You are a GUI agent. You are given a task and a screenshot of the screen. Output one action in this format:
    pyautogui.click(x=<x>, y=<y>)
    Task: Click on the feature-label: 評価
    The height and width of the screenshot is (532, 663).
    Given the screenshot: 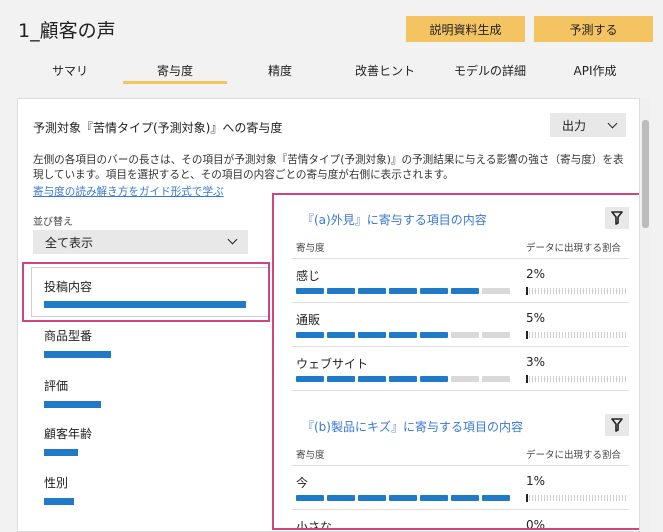 What is the action you would take?
    pyautogui.click(x=56, y=386)
    